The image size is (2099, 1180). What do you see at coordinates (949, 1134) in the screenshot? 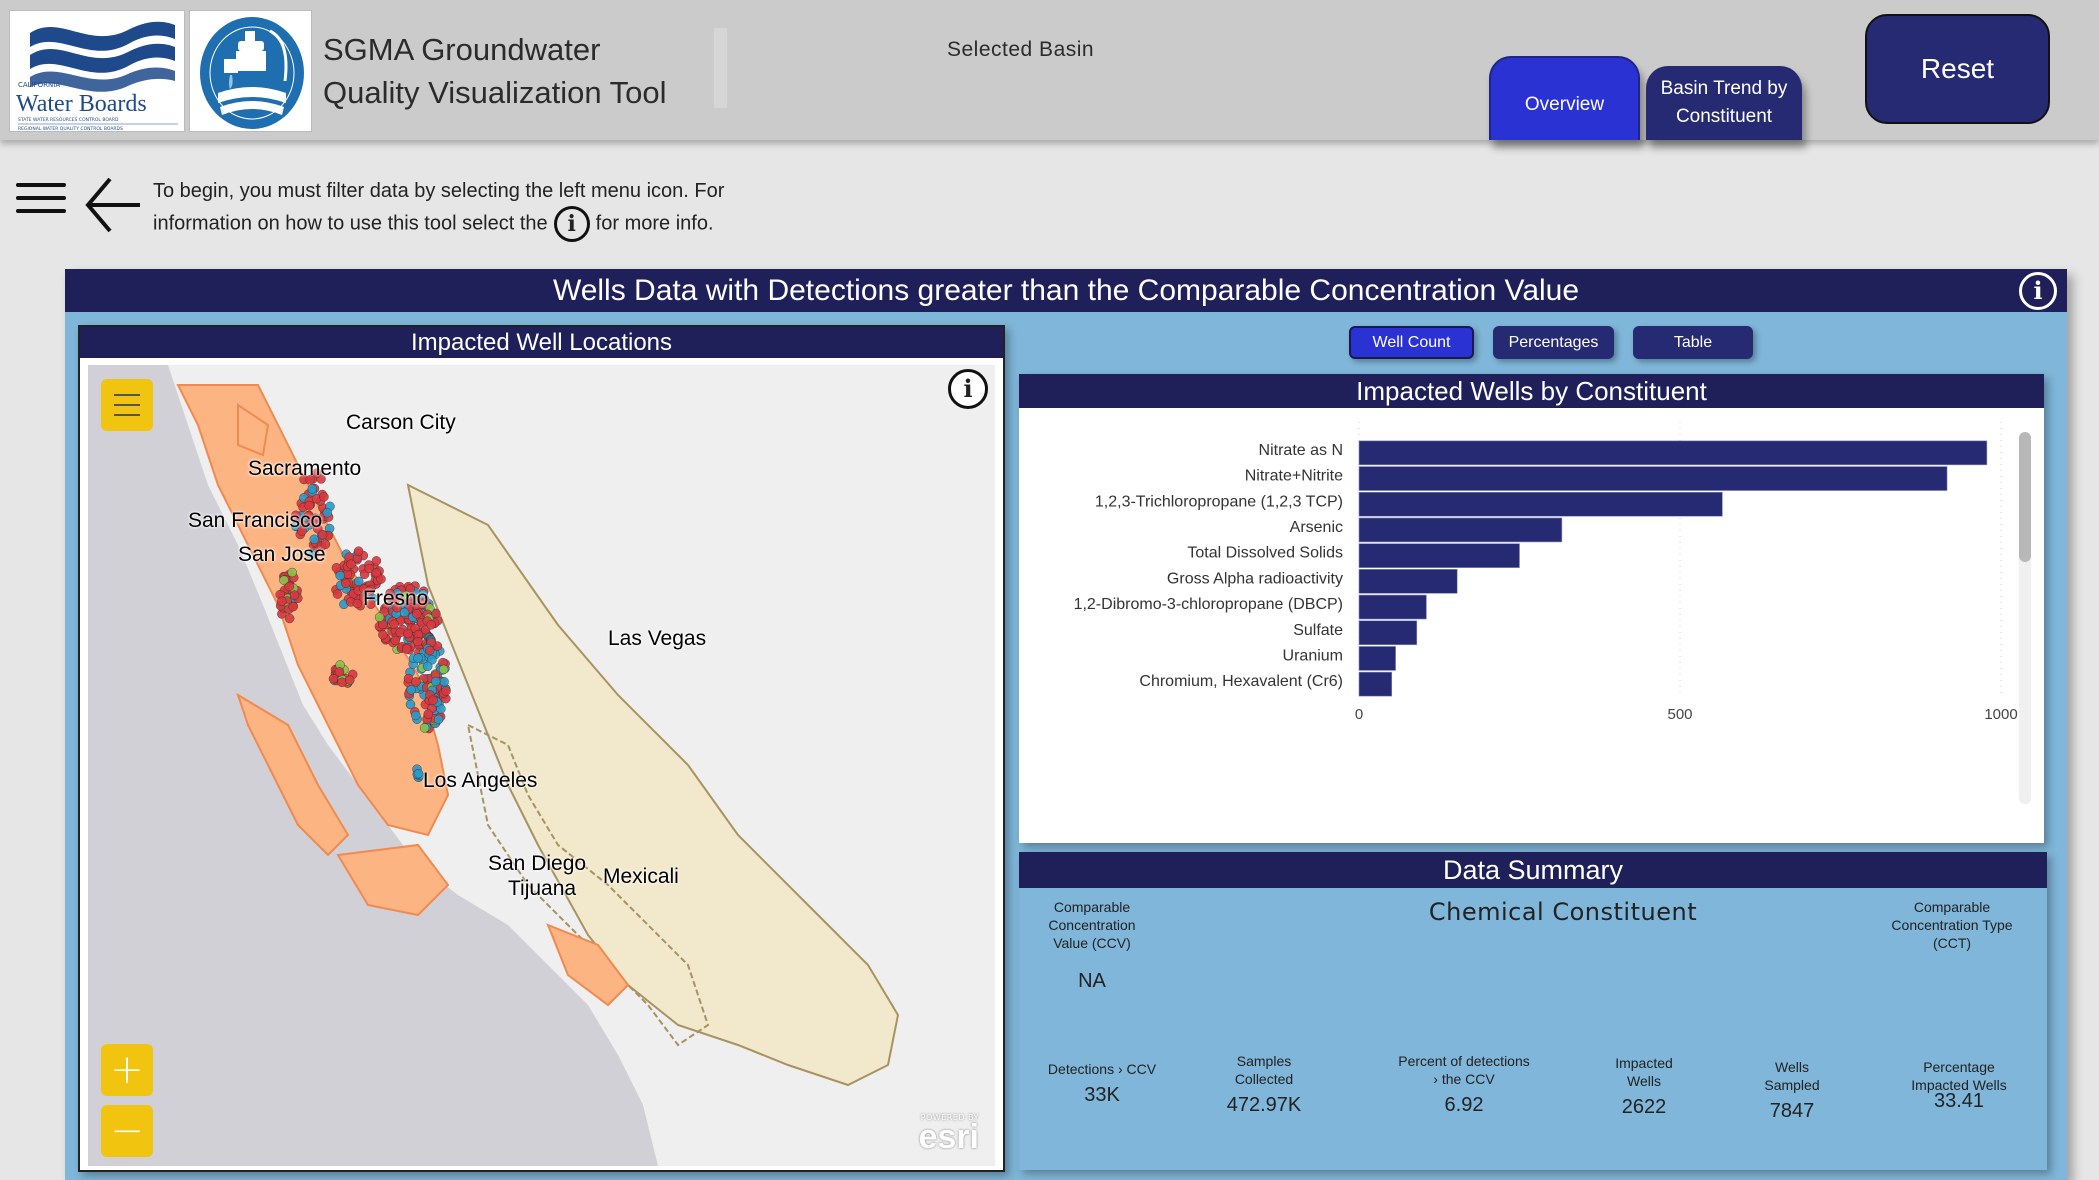
I see `esri-attribution: POWERED BY esri` at bounding box center [949, 1134].